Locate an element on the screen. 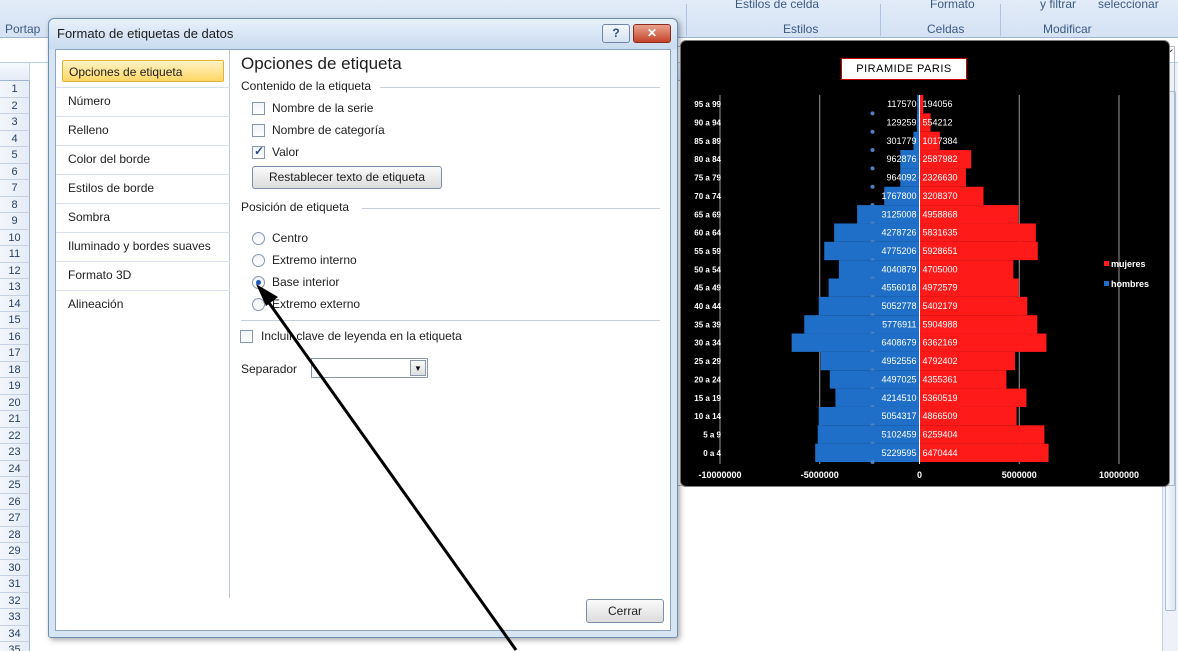 The height and width of the screenshot is (651, 1178). close-icon: ✕ is located at coordinates (652, 33).